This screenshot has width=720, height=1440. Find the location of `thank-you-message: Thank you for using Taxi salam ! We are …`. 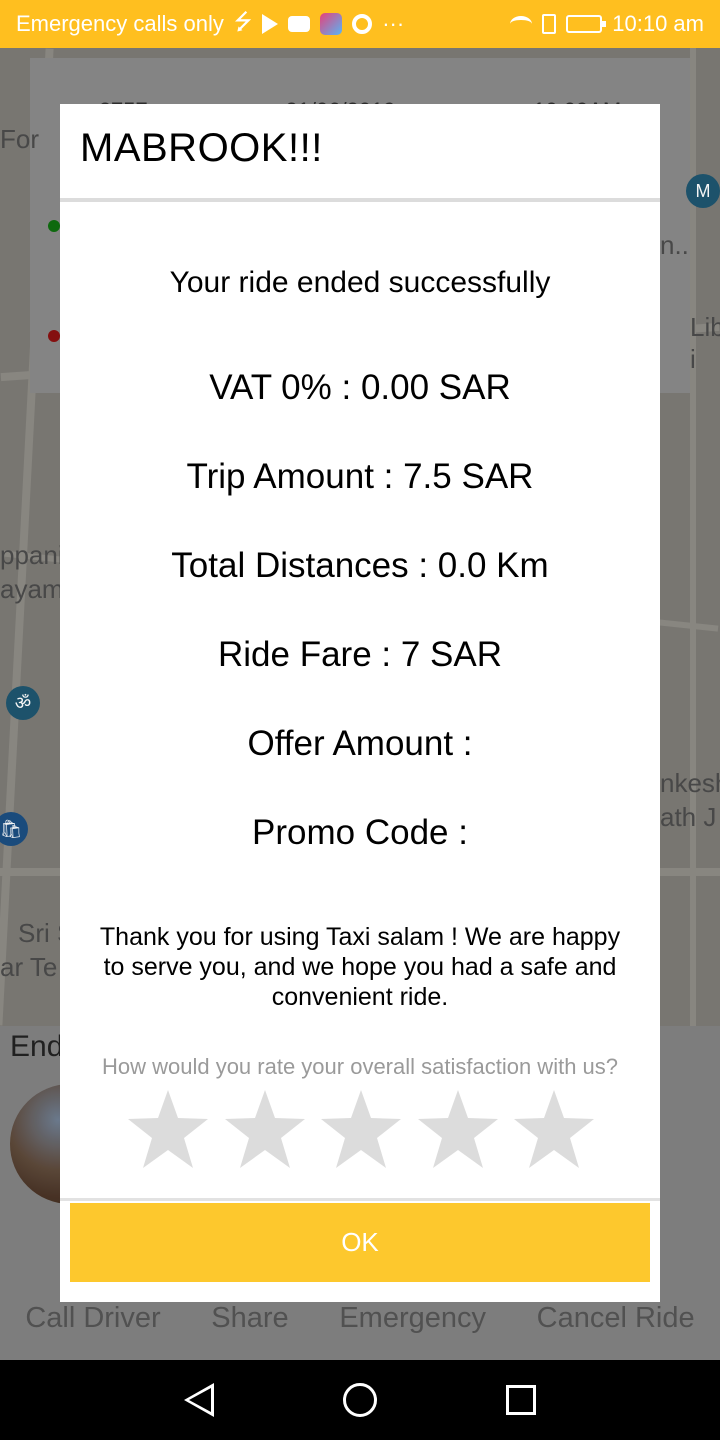

thank-you-message: Thank you for using Taxi salam ! We are … is located at coordinates (360, 967).